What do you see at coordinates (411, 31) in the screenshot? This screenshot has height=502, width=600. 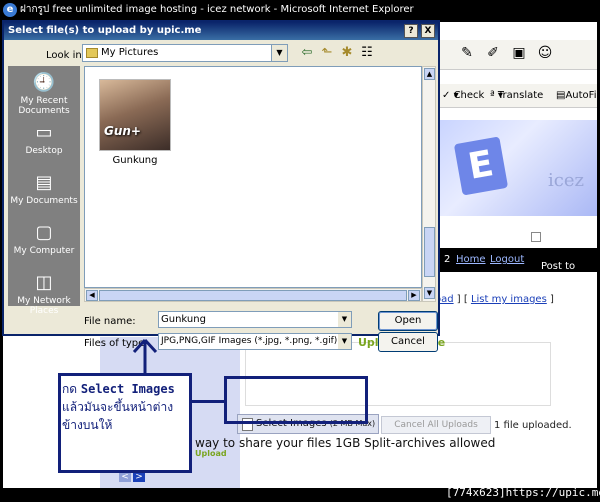 I see `help-button: ?` at bounding box center [411, 31].